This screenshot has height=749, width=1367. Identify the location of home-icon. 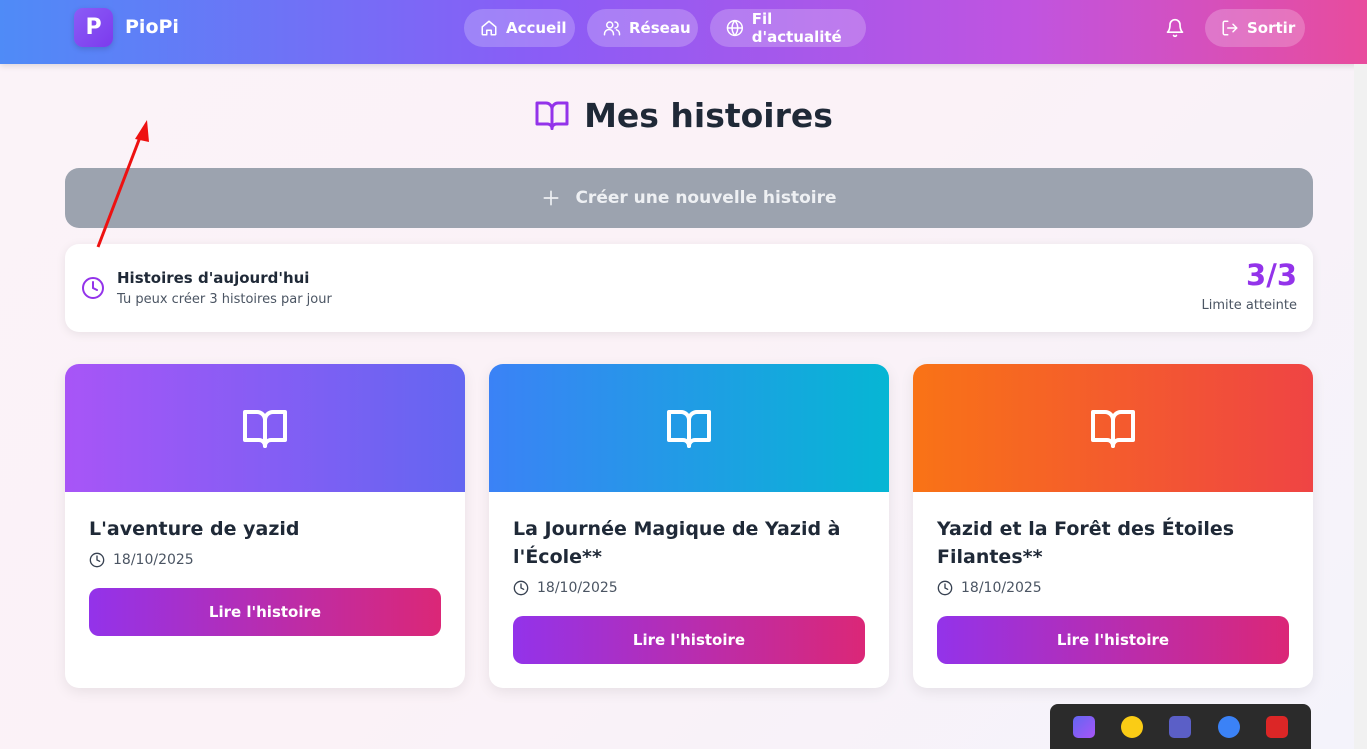
(489, 28).